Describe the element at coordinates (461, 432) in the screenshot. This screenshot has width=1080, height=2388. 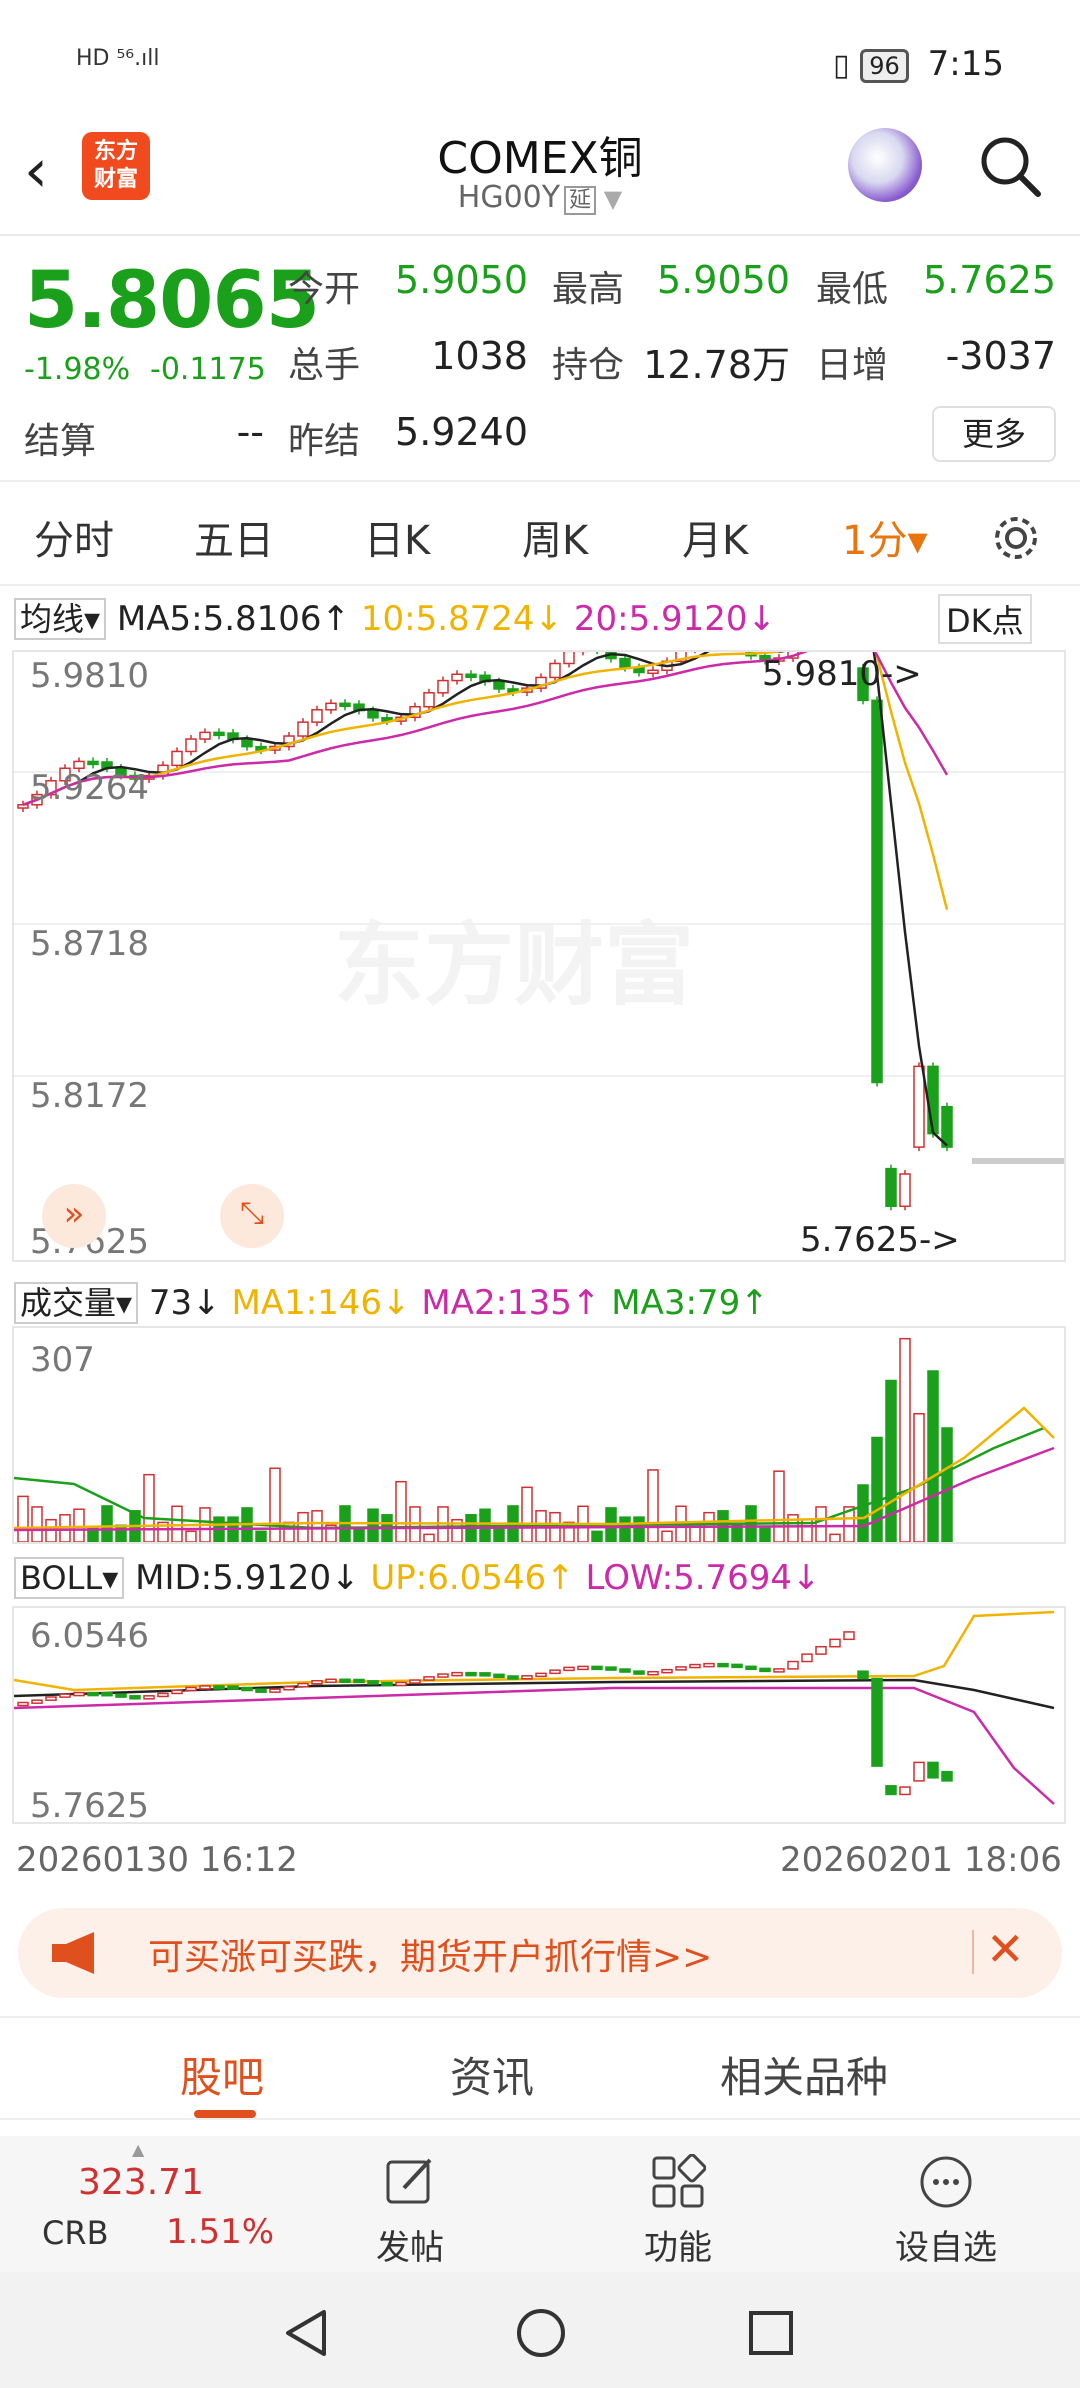
I see `prev-settle-value: 5.9240` at that location.